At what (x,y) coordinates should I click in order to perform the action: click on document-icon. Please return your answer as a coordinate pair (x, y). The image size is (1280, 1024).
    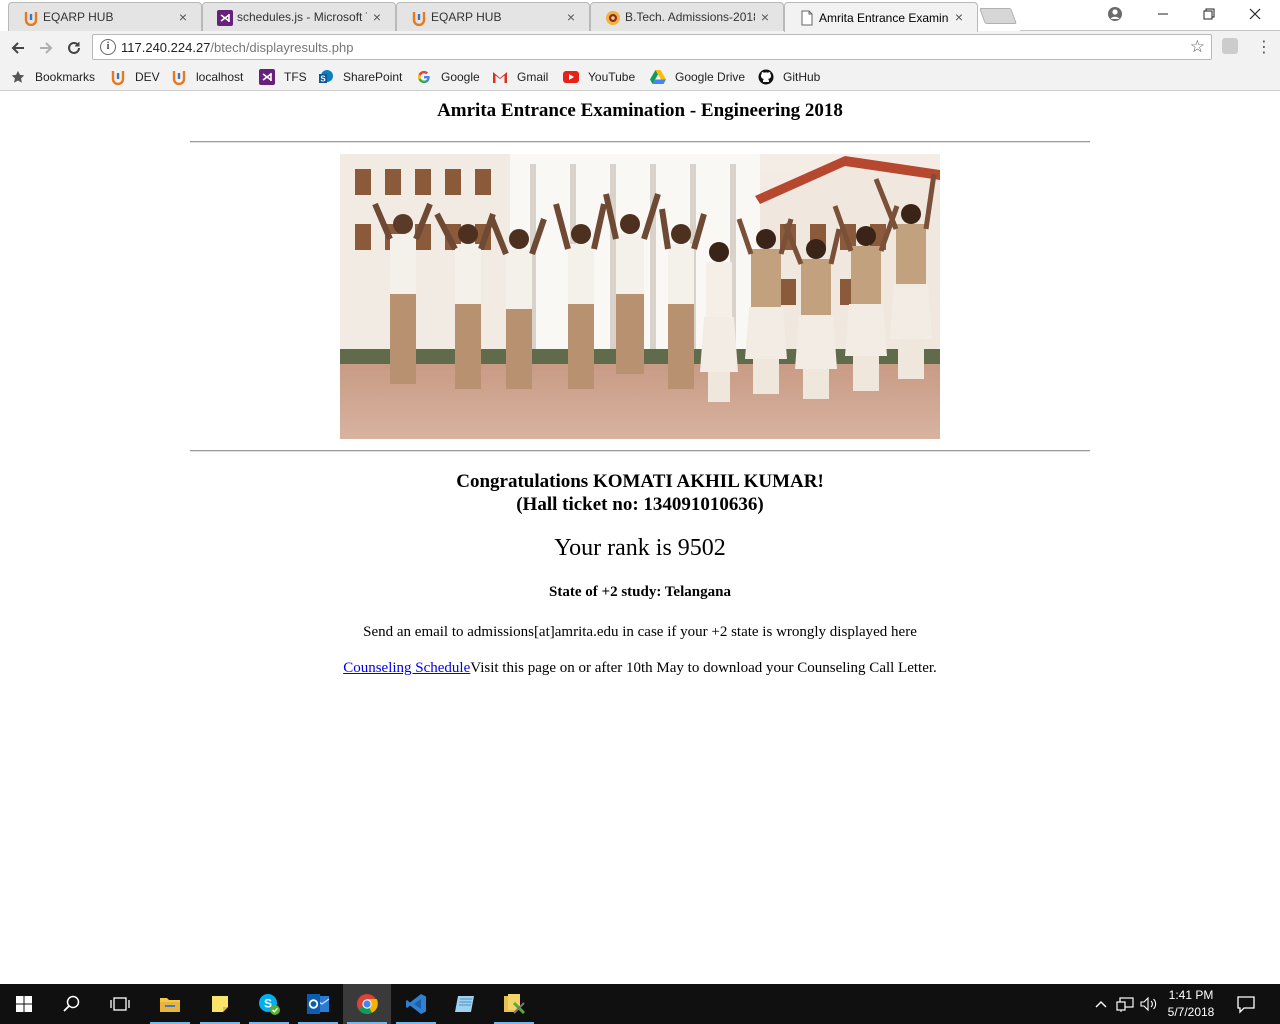
    Looking at the image, I should click on (807, 18).